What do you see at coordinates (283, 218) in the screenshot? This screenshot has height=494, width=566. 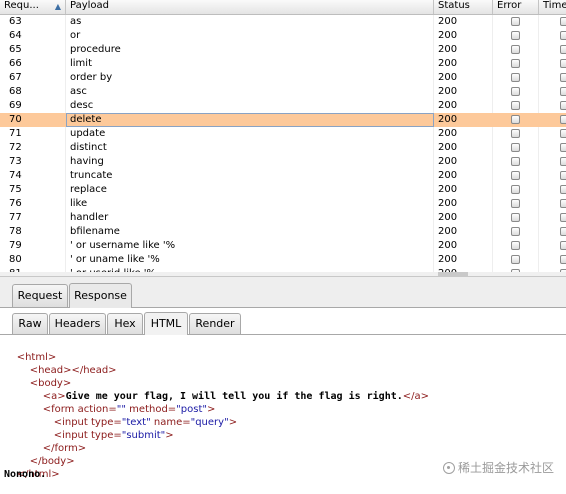 I see `table-row: 77 handler 200` at bounding box center [283, 218].